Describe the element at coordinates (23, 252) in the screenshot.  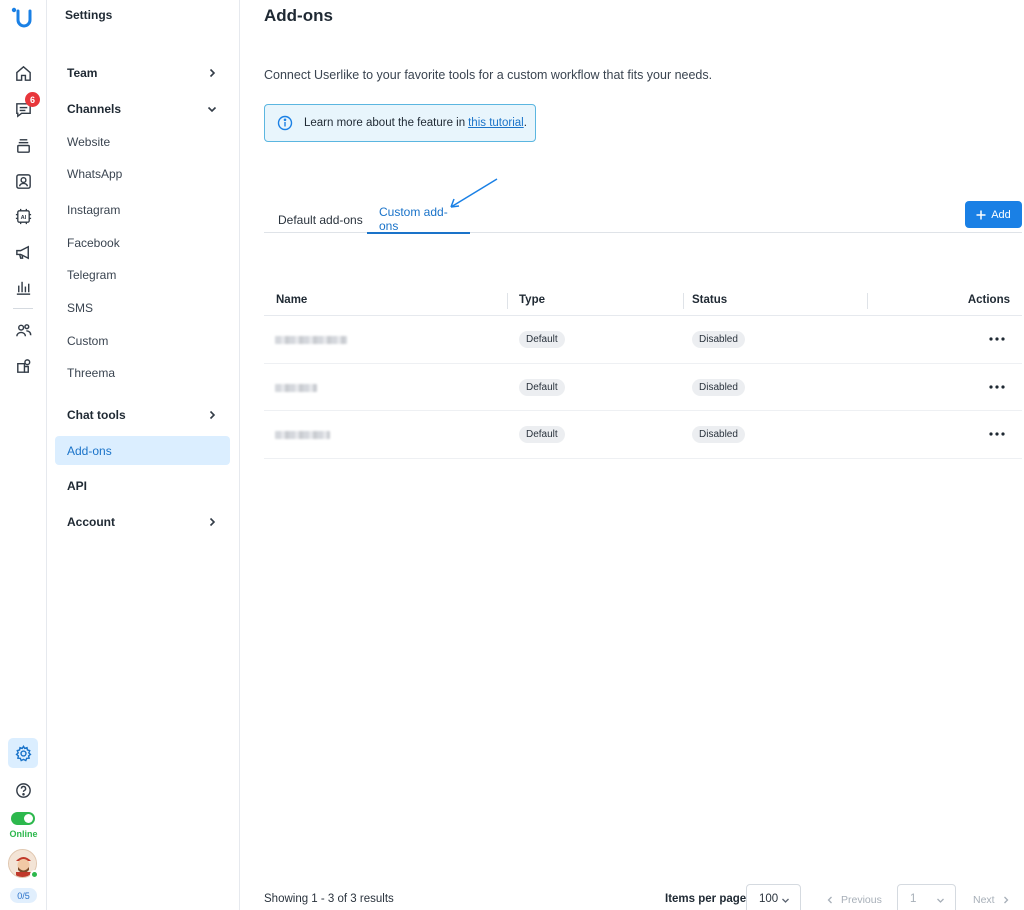
I see `megaphone-icon` at that location.